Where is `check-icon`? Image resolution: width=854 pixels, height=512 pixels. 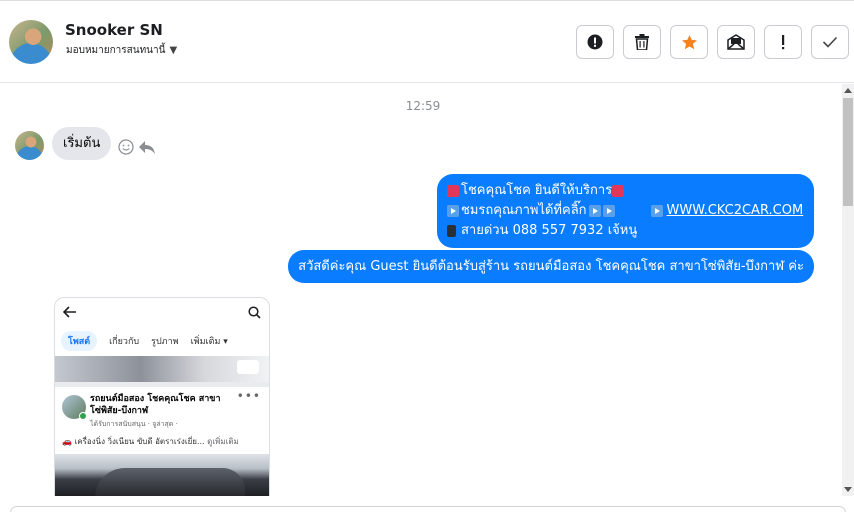
check-icon is located at coordinates (830, 42).